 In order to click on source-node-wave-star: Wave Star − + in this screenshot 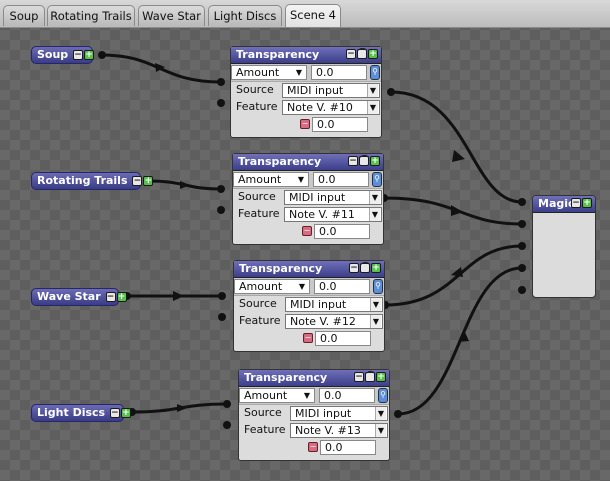, I will do `click(79, 297)`.